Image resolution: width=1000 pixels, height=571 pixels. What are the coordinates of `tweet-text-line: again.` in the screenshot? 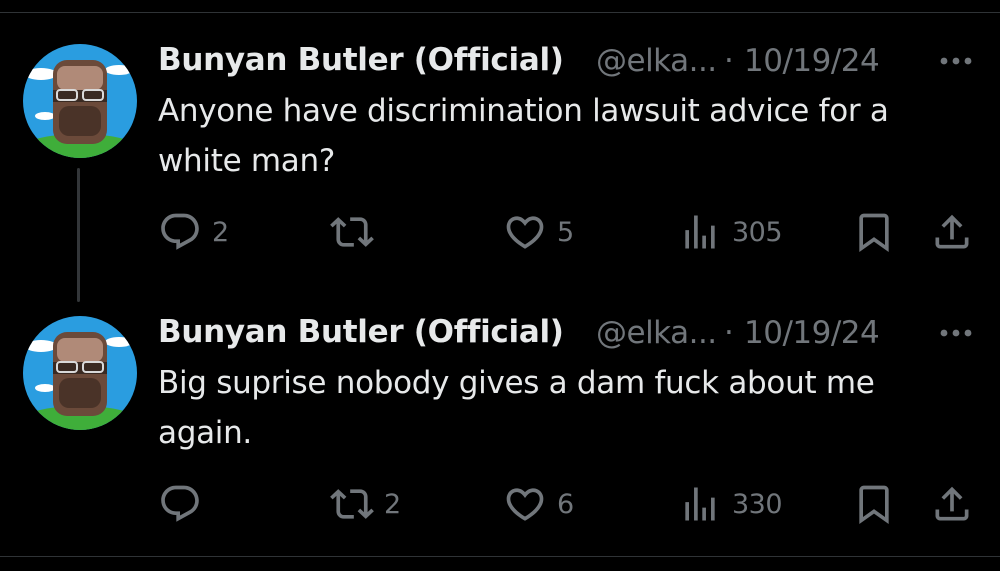 It's located at (205, 433).